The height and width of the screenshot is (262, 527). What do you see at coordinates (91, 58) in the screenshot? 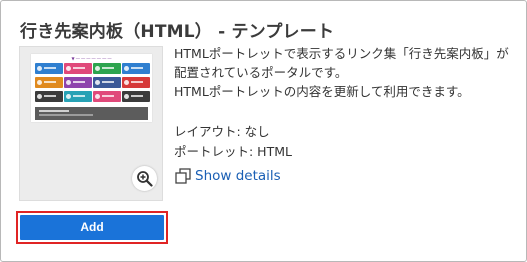
I see `thumbnail-header: ▼ ― ― ― ― ― ― ―` at bounding box center [91, 58].